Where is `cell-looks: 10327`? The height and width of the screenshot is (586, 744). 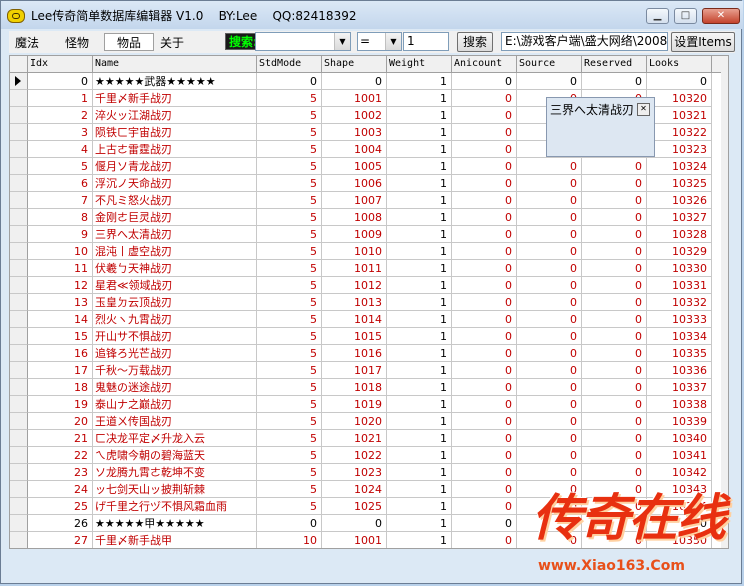
cell-looks: 10327 is located at coordinates (679, 217).